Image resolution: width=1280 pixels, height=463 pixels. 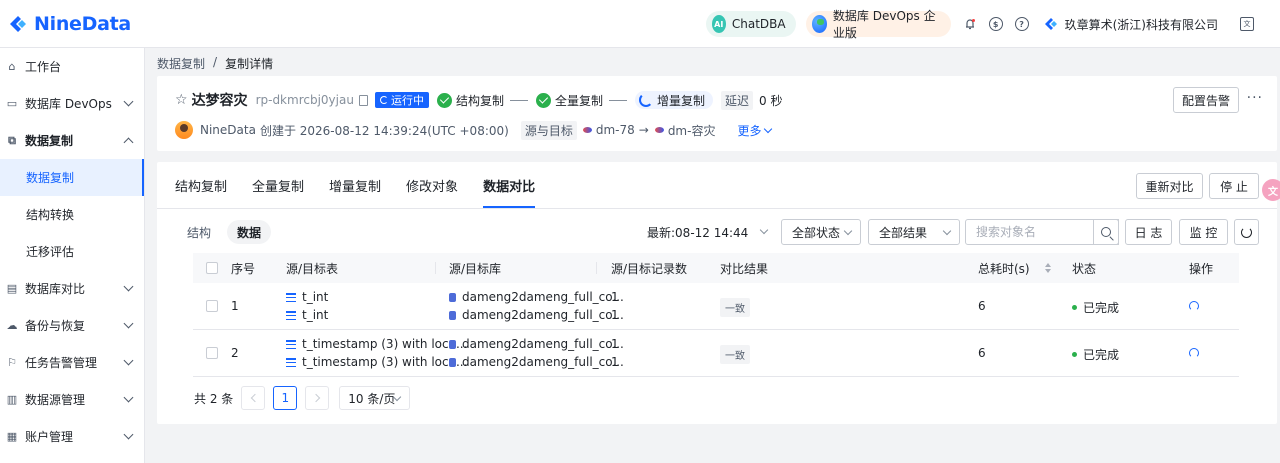 I want to click on prev-page-button, so click(x=253, y=398).